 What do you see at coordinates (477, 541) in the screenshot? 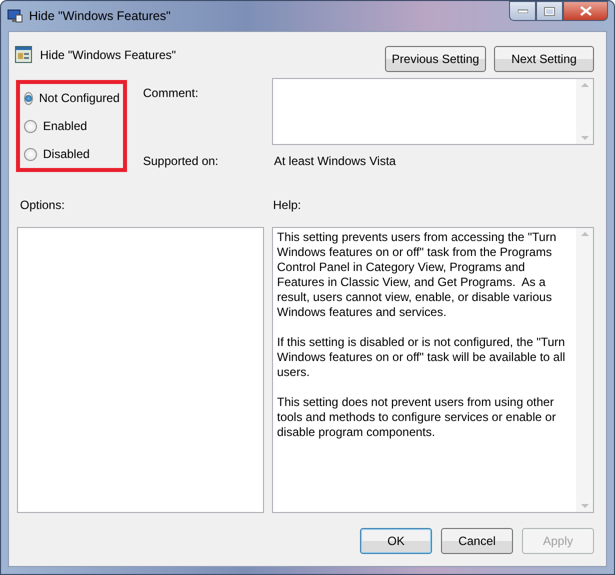
I see `cancel-button: Cancel` at bounding box center [477, 541].